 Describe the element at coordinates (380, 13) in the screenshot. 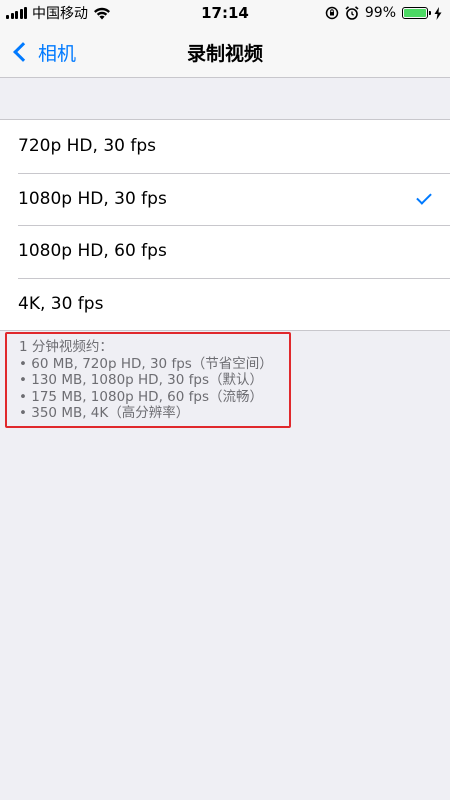

I see `battery-percent: 99%` at that location.